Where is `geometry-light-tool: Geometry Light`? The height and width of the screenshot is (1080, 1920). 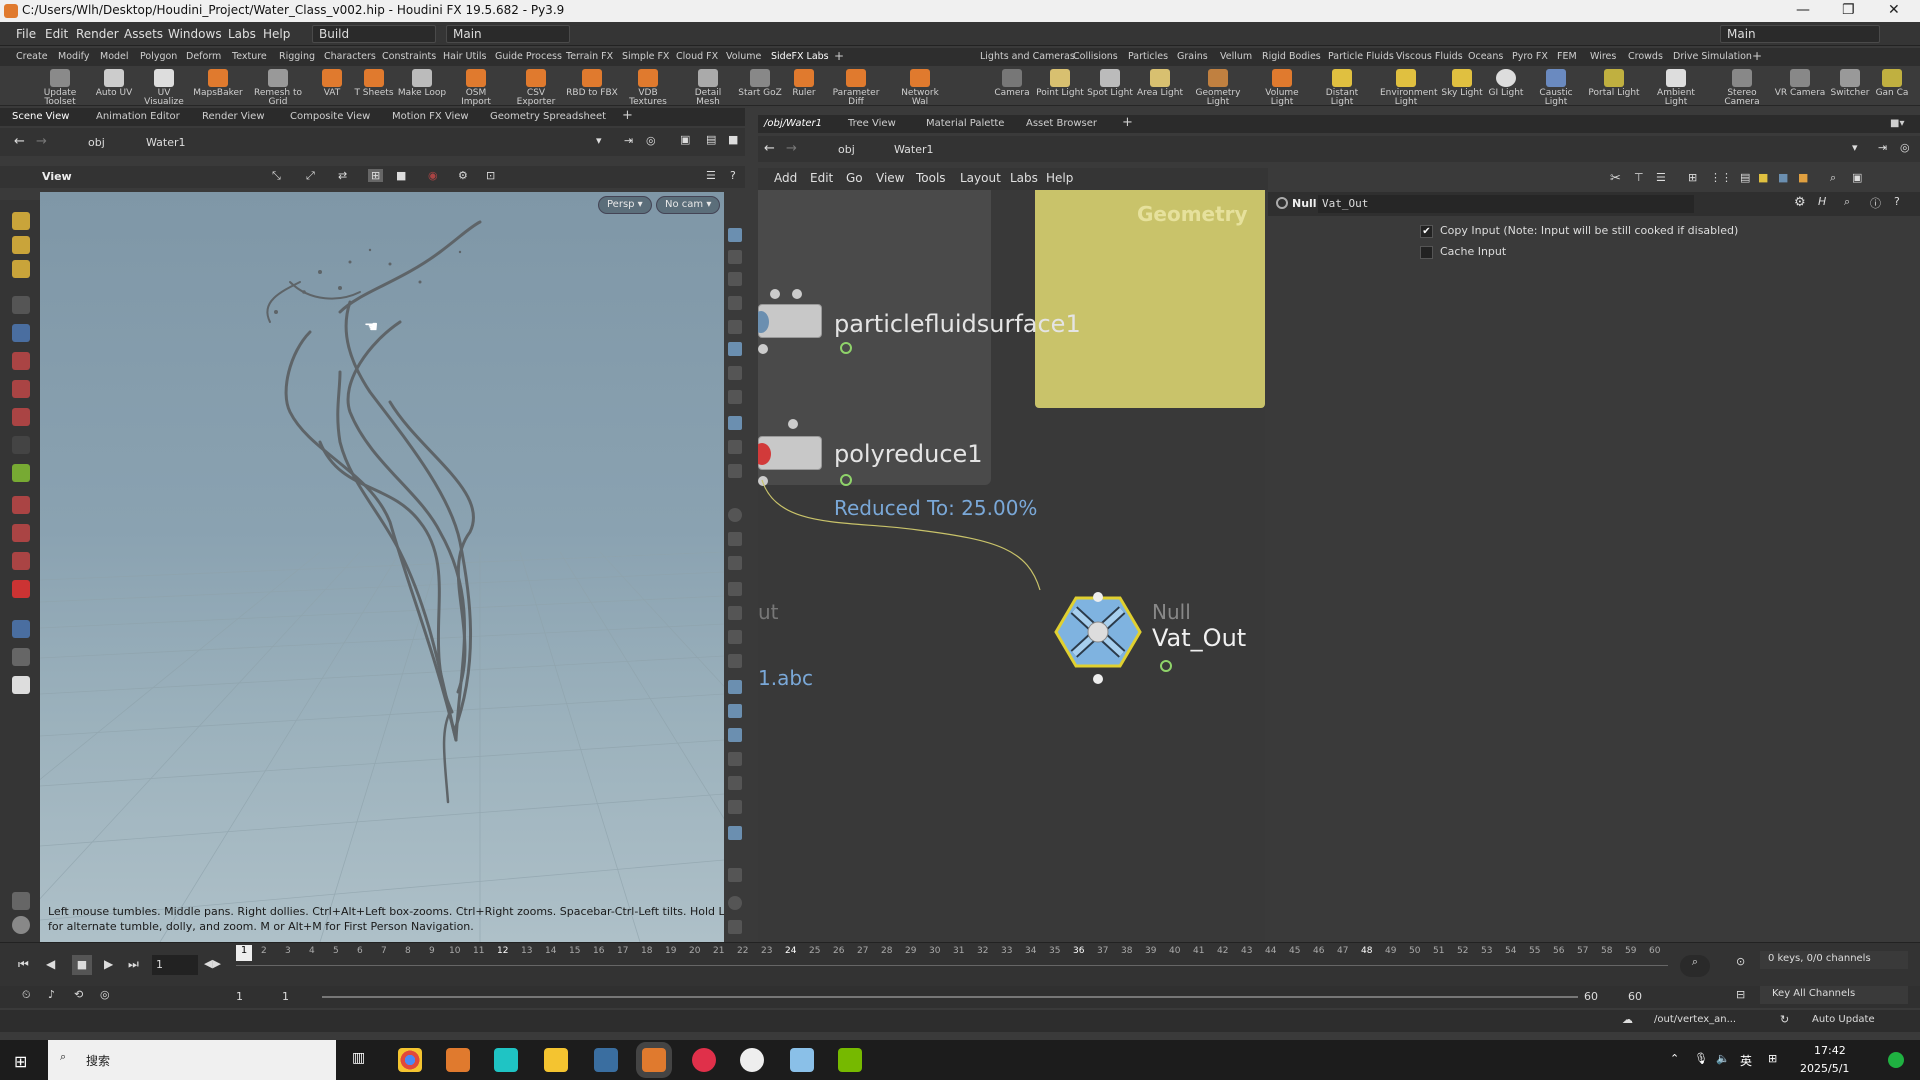 geometry-light-tool: Geometry Light is located at coordinates (1218, 88).